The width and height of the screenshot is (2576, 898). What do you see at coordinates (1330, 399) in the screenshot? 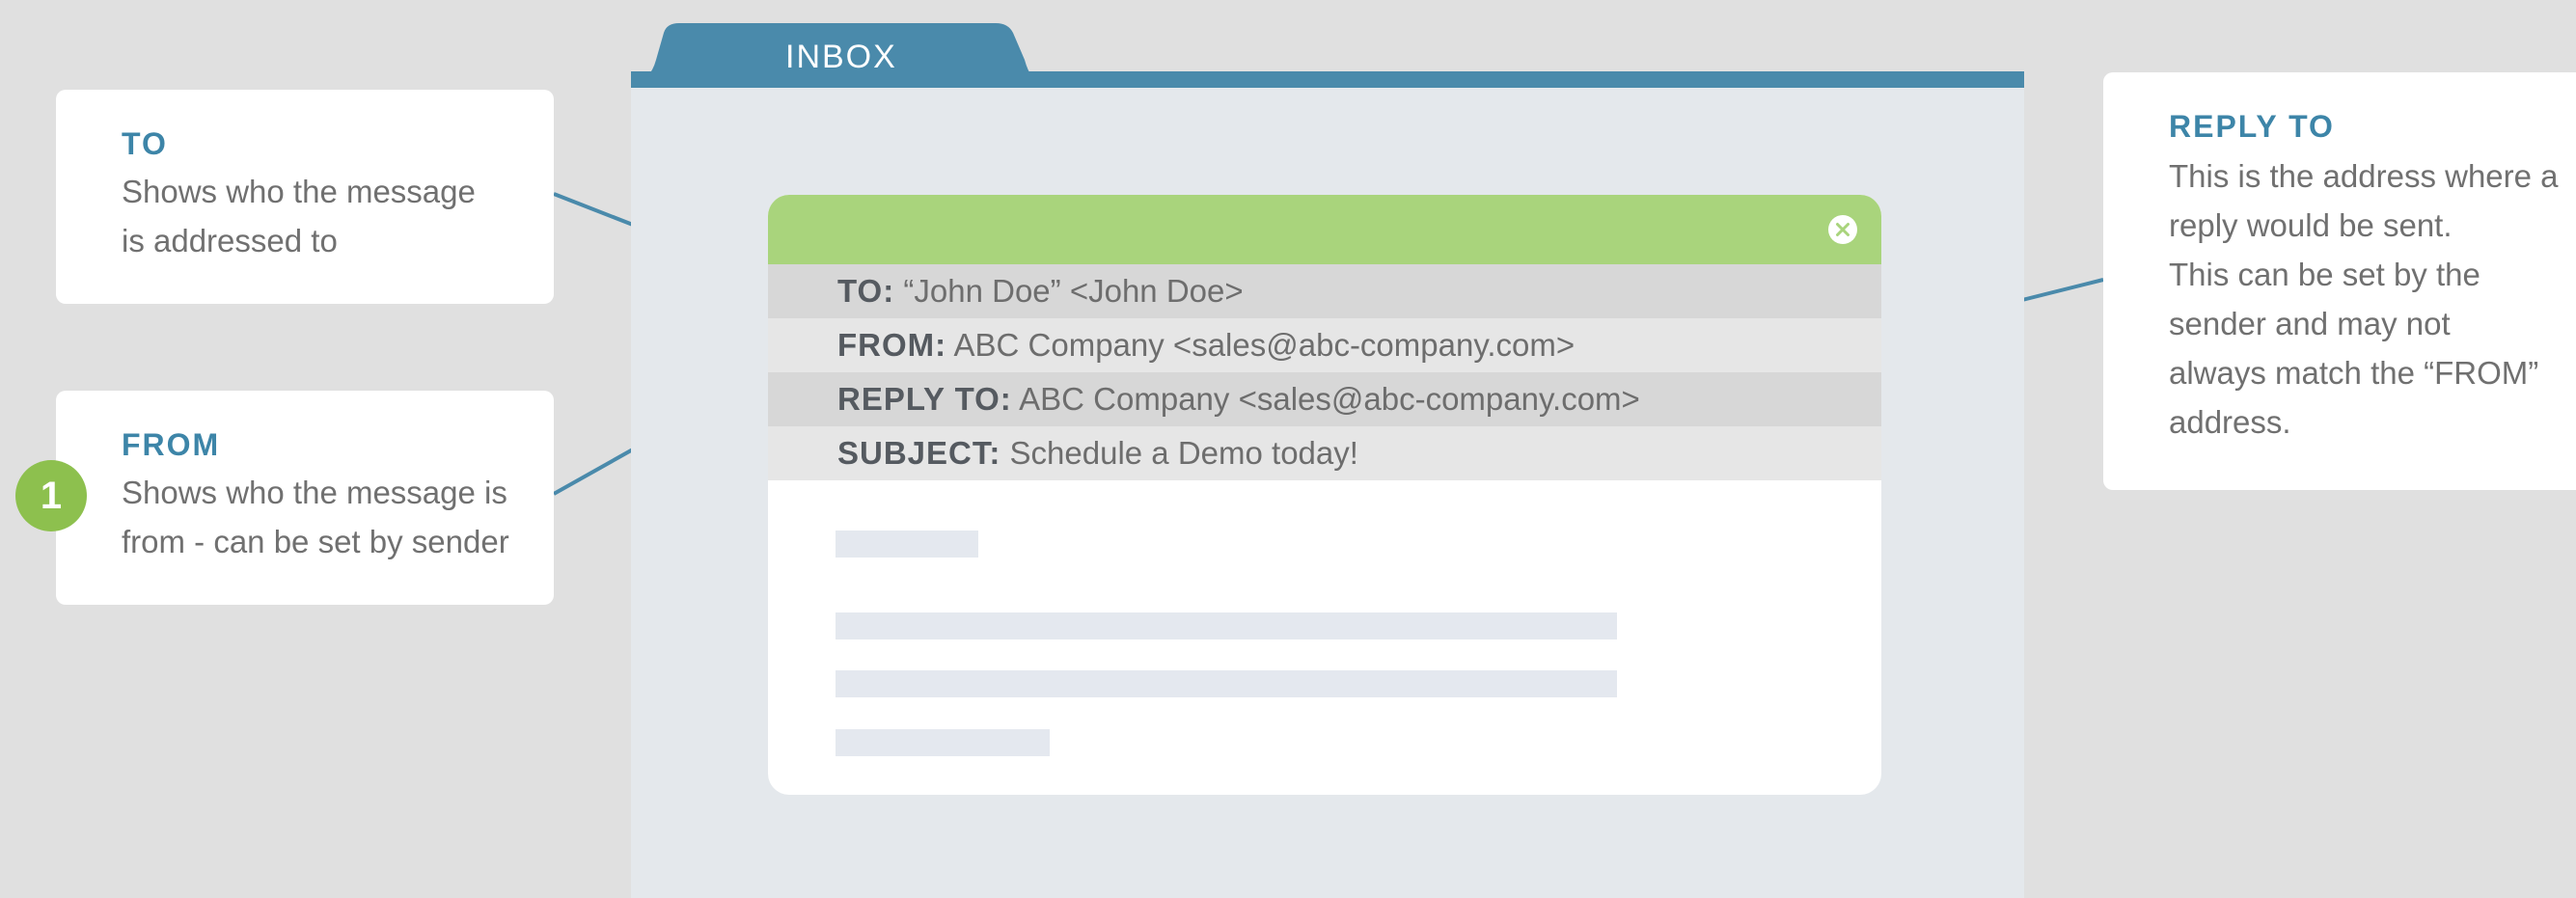
I see `reply-to-value: ABC Company <sales@abc-company.com>` at bounding box center [1330, 399].